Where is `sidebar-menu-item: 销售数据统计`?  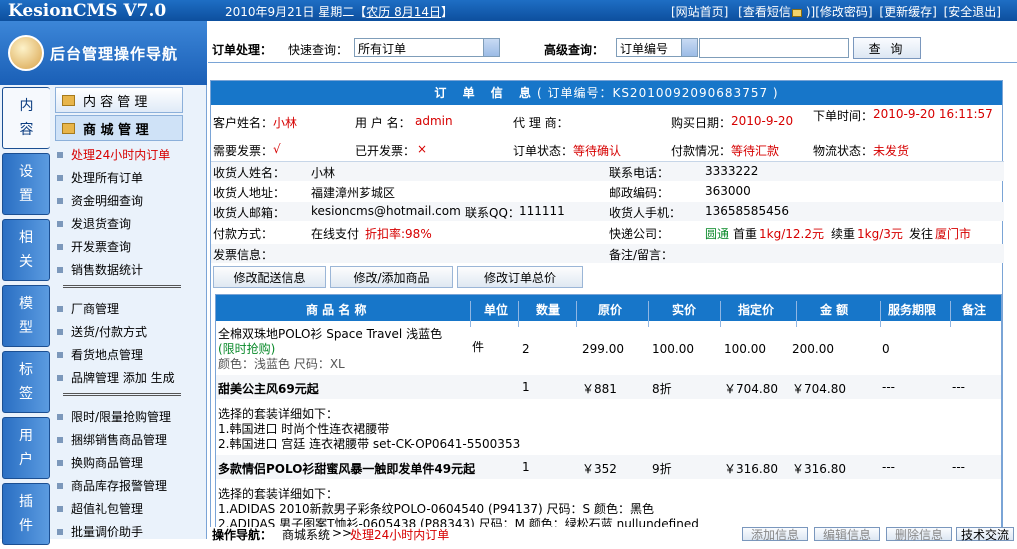 sidebar-menu-item: 销售数据统计 is located at coordinates (130, 269).